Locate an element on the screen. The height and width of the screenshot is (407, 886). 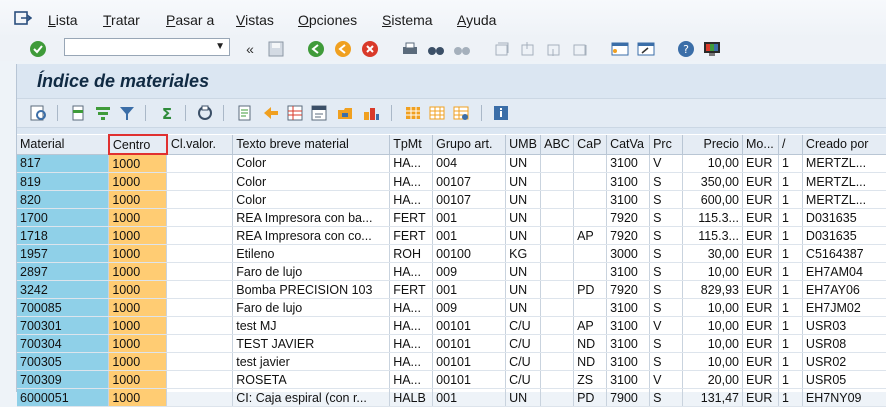
table-cell: EH7NY09 is located at coordinates (844, 397).